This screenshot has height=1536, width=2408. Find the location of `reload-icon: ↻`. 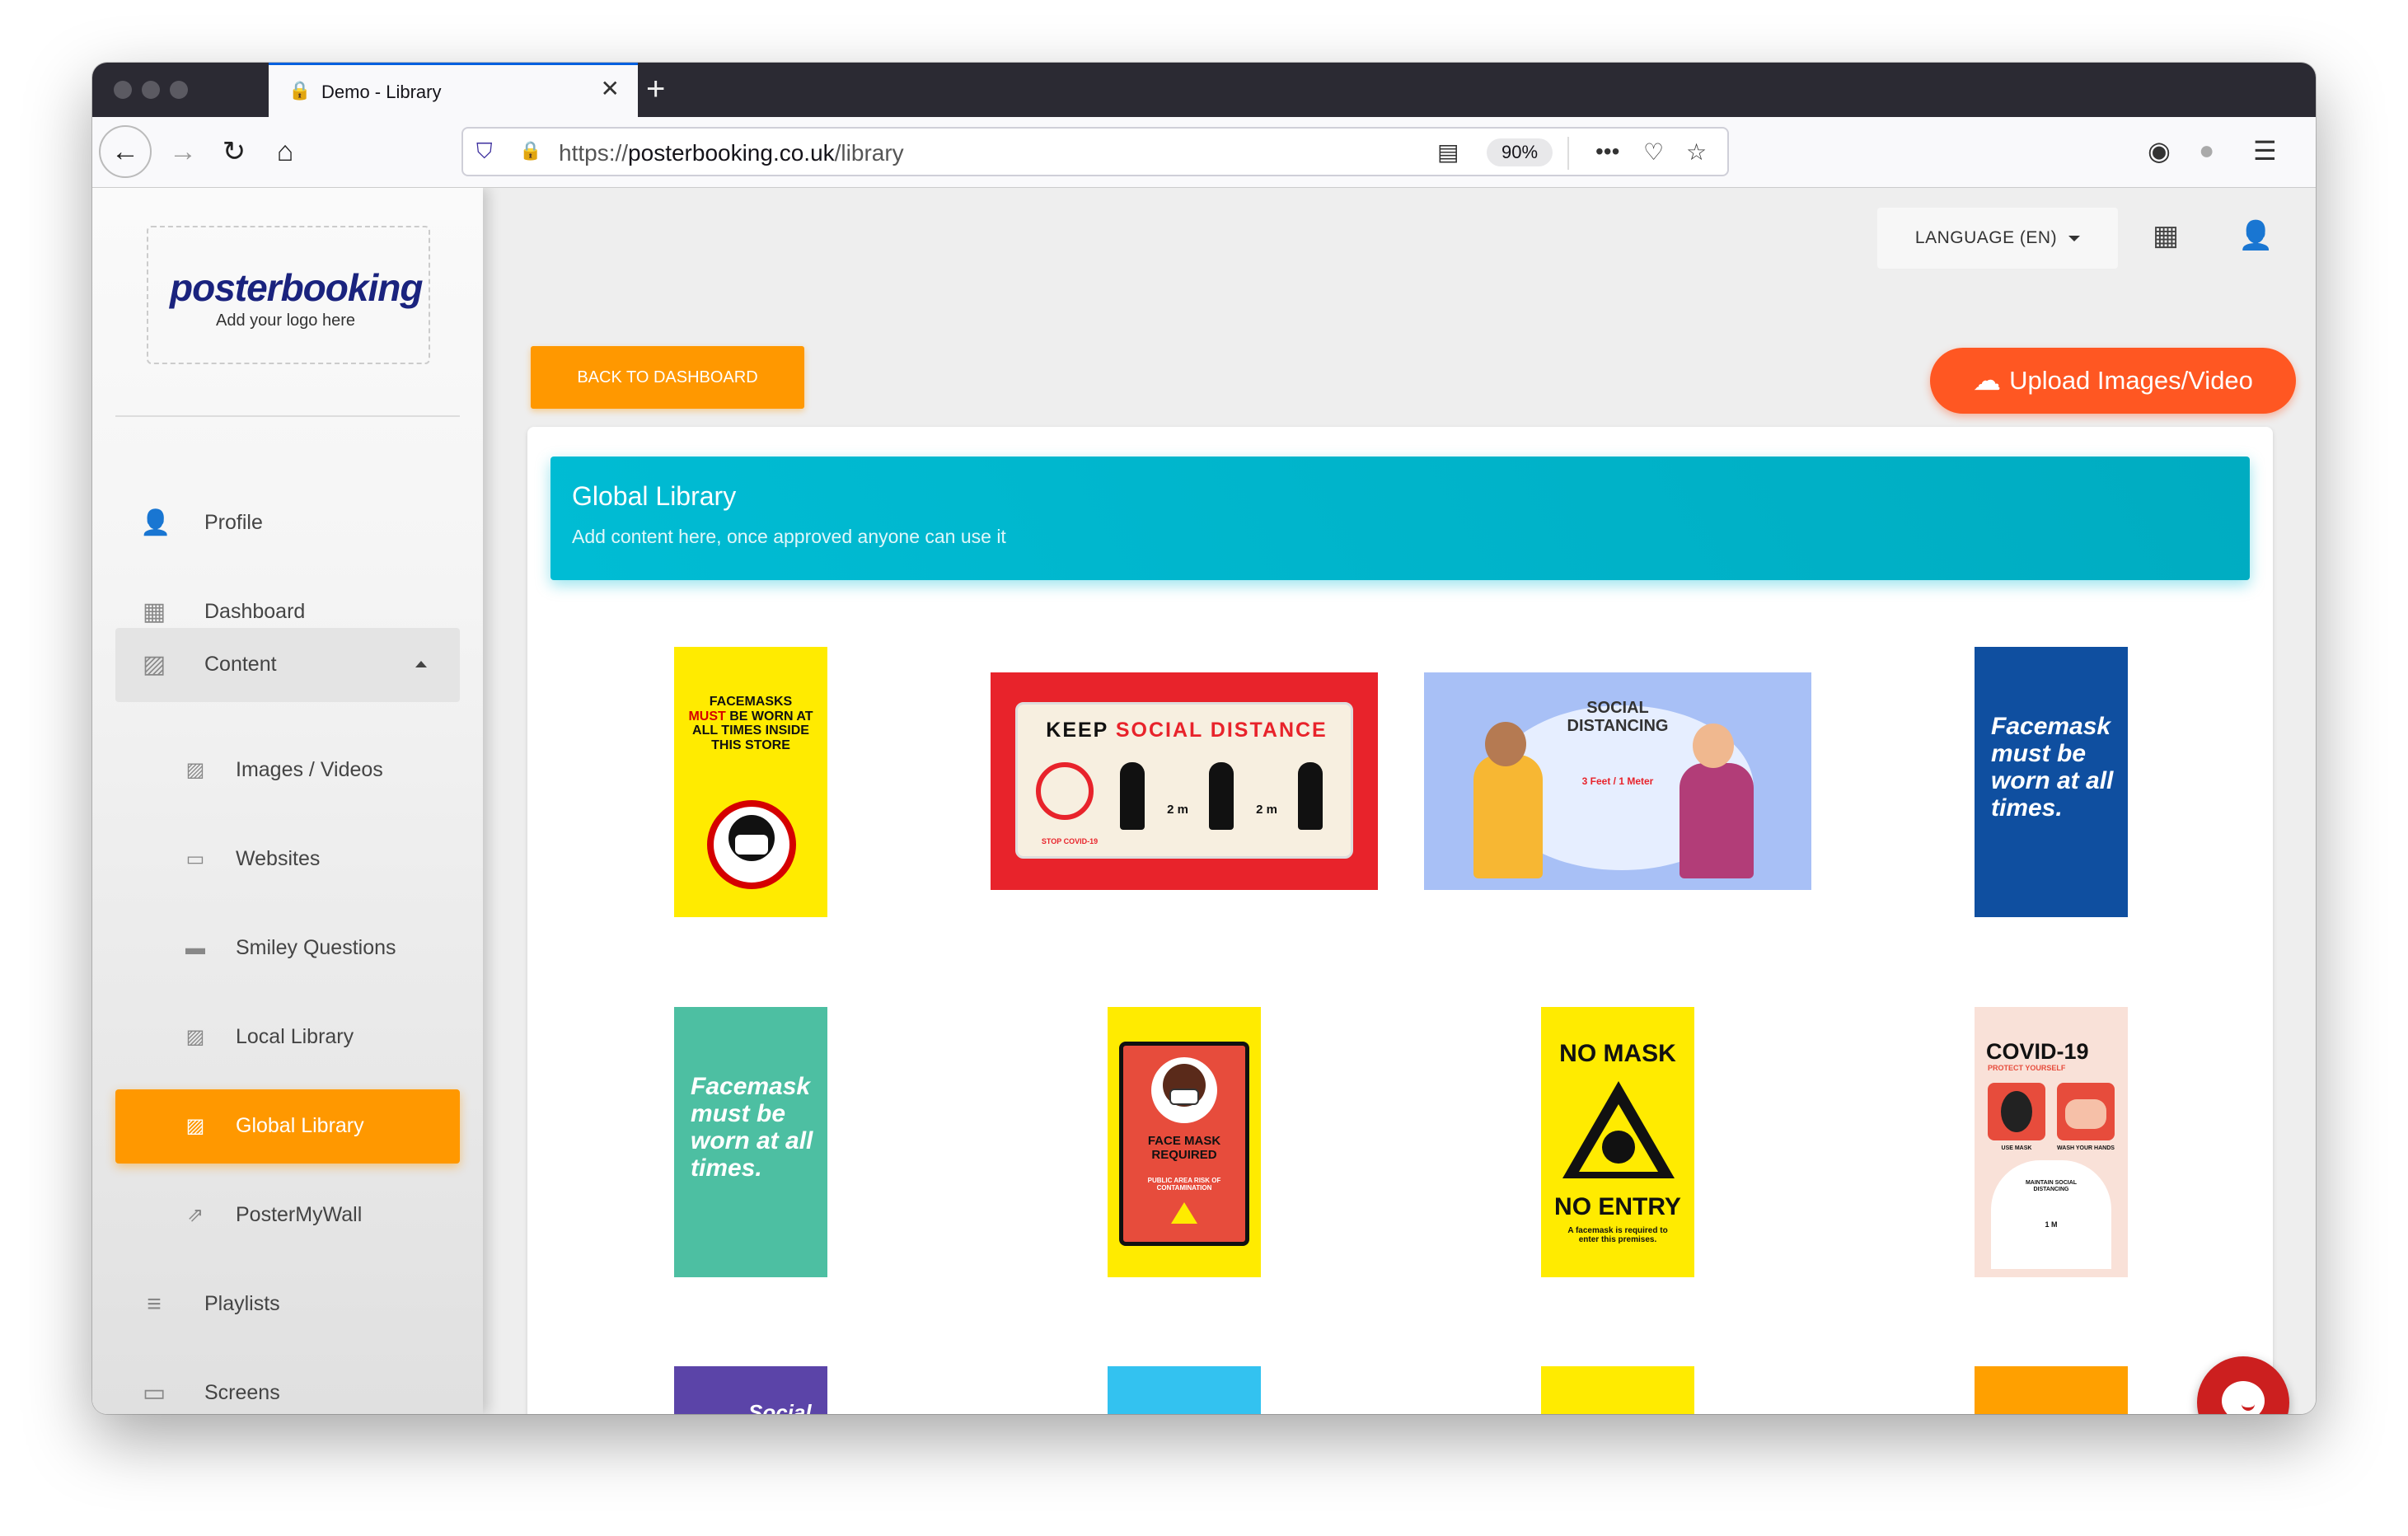

reload-icon: ↻ is located at coordinates (234, 152).